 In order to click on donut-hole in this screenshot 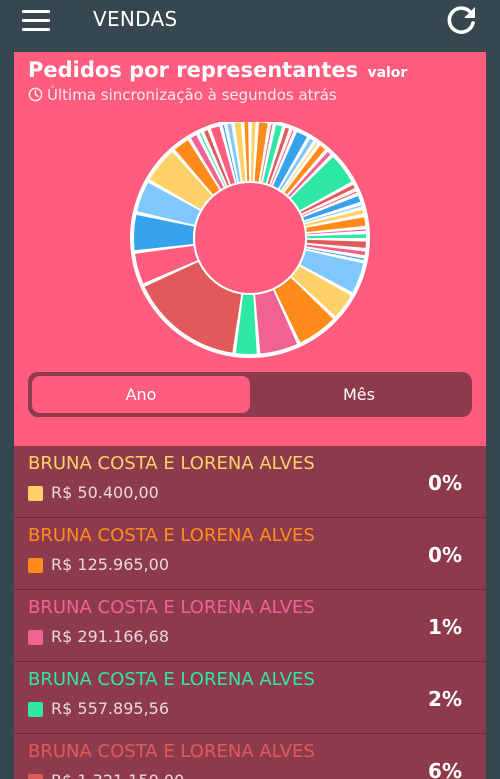, I will do `click(250, 238)`.